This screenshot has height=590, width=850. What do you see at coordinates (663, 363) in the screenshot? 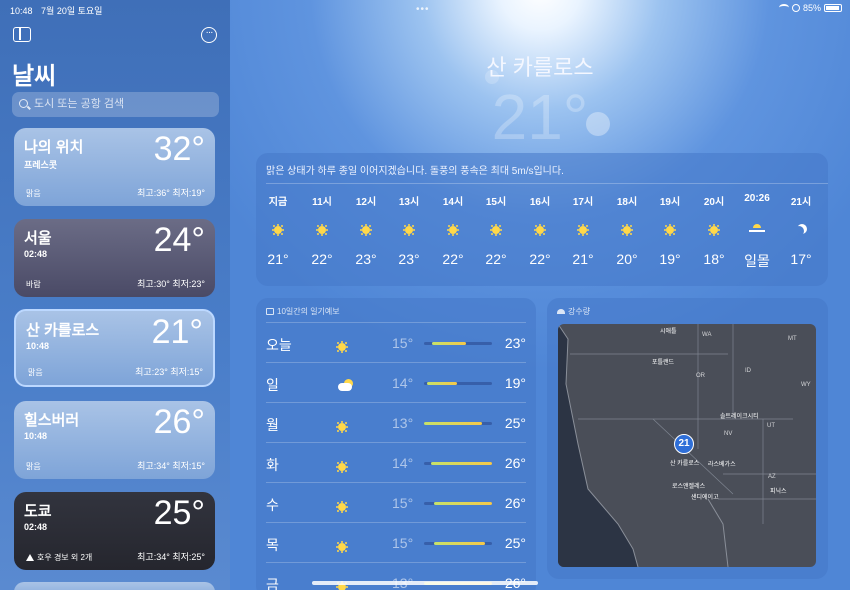
I see `map-label: 포틀랜드` at bounding box center [663, 363].